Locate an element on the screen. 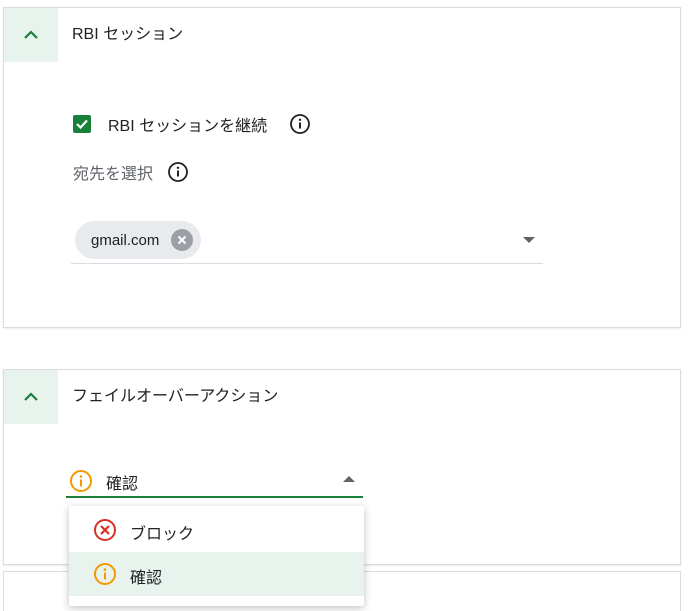  dropdown-up-arrow-icon is located at coordinates (349, 479).